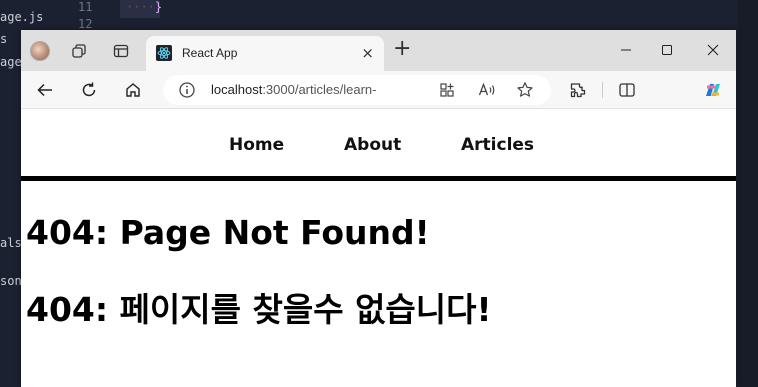 This screenshot has width=758, height=387. Describe the element at coordinates (256, 145) in the screenshot. I see `nav-link-home: Home` at that location.